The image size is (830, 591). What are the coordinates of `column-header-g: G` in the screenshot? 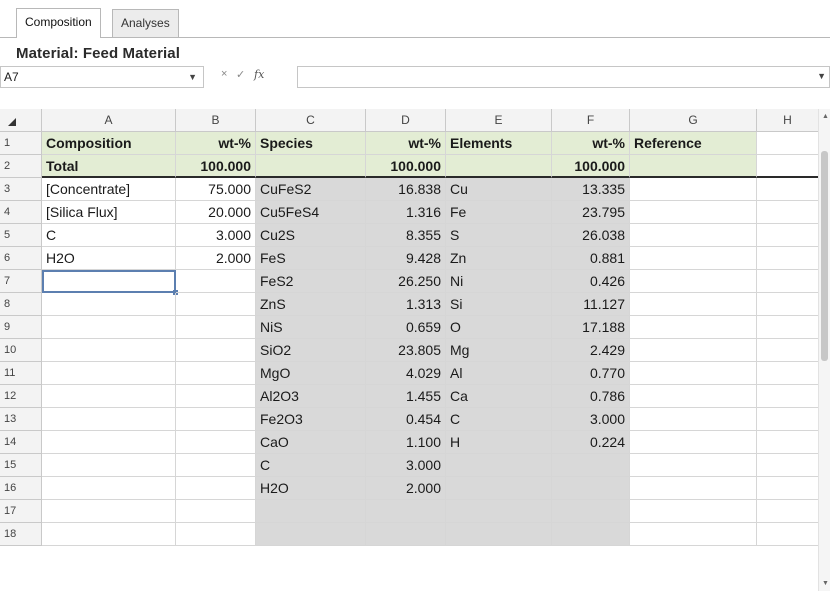 It's located at (693, 120).